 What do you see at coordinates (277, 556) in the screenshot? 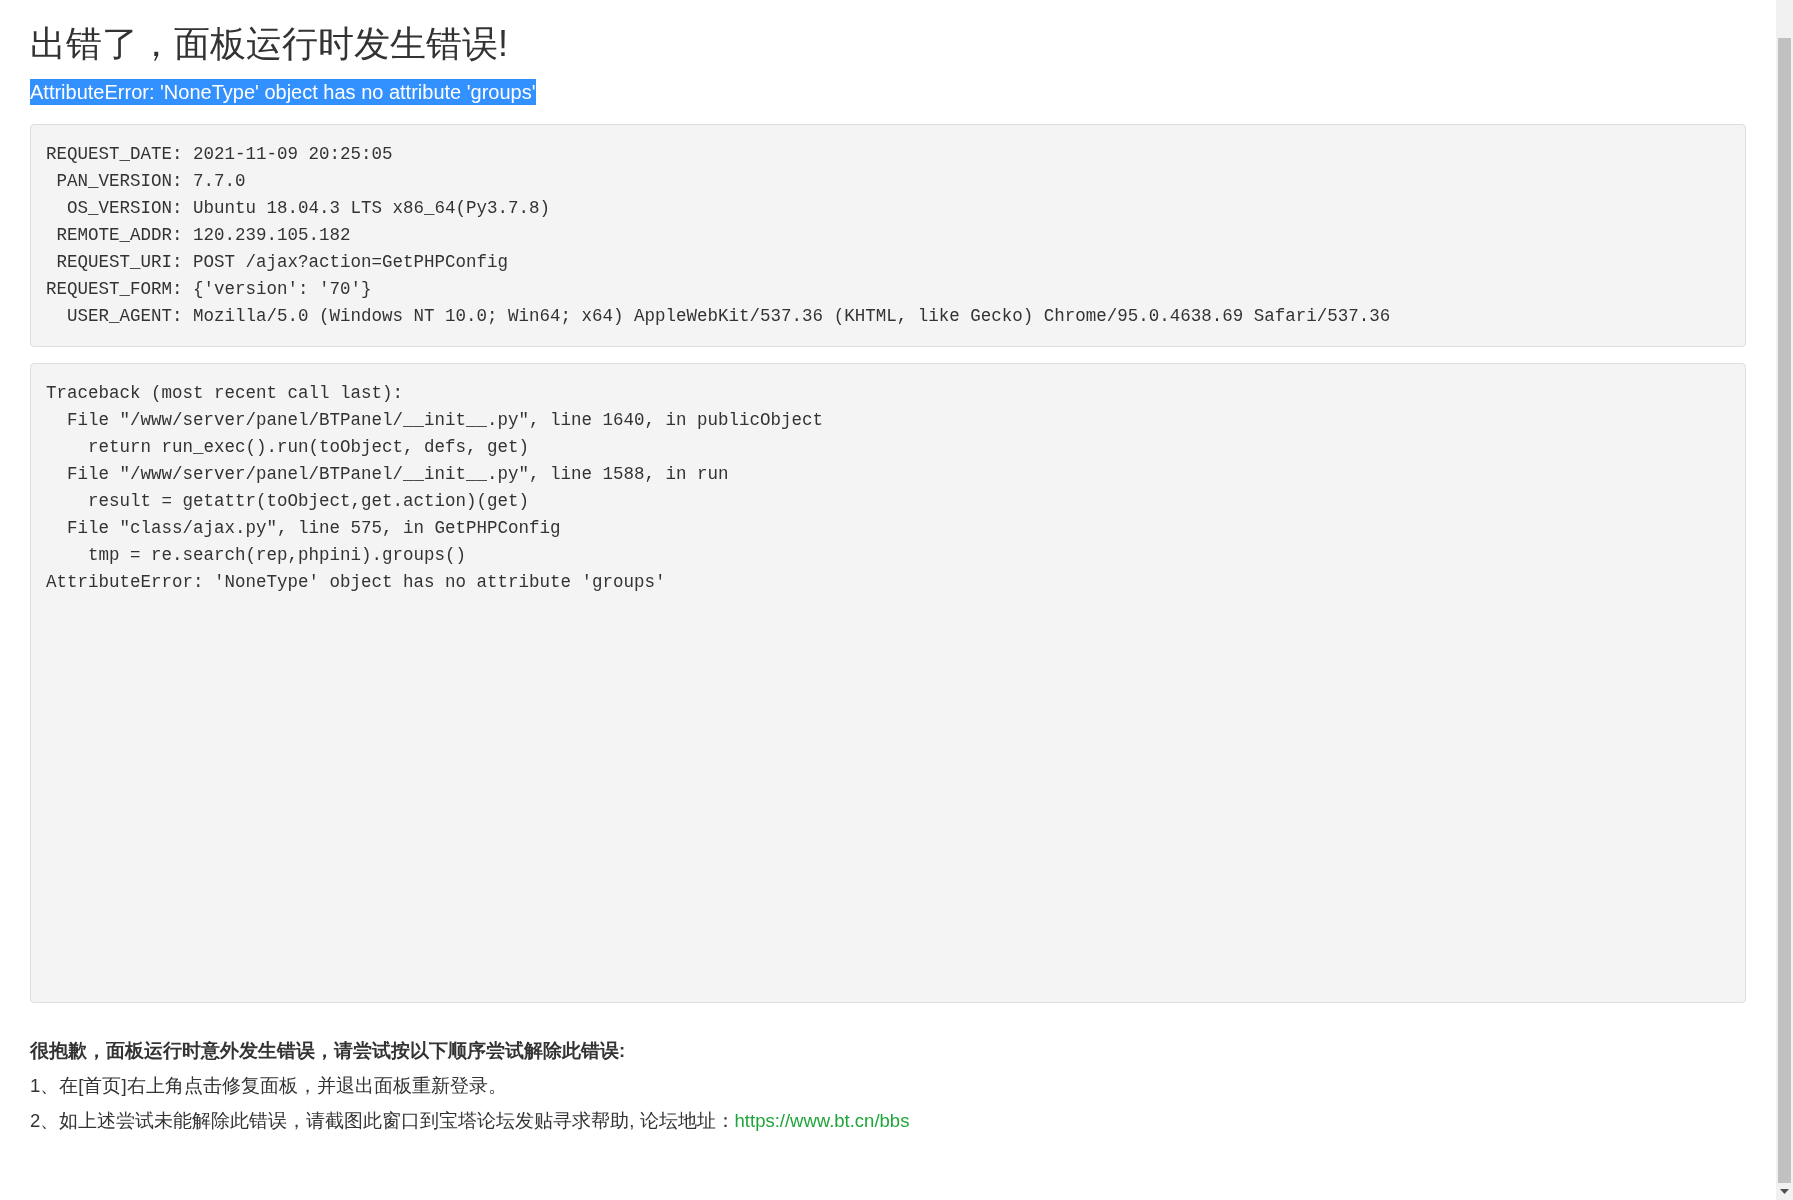
I see `code-line: tmp = re.search(rep,phpini).groups()` at bounding box center [277, 556].